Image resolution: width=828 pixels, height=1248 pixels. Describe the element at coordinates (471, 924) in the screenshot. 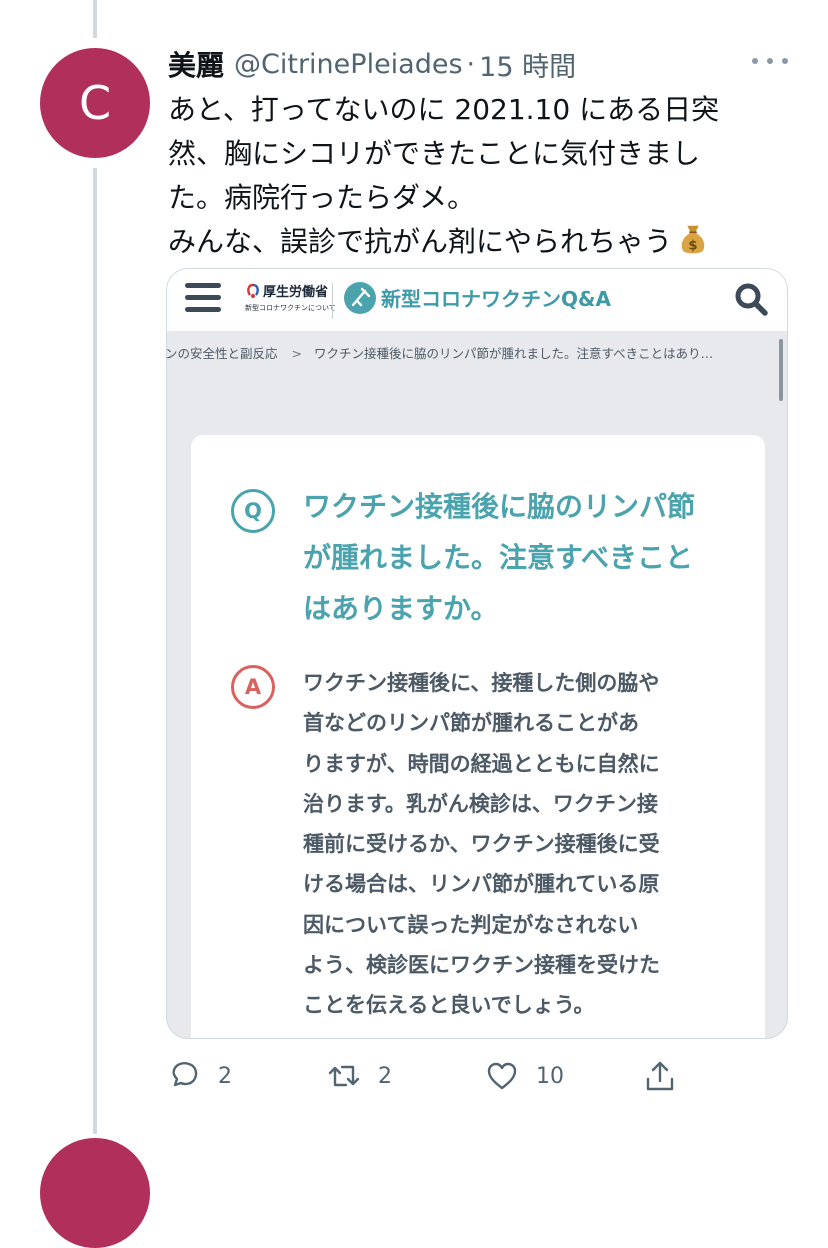

I see `answer-line: 因について誤った判定がなされない` at that location.